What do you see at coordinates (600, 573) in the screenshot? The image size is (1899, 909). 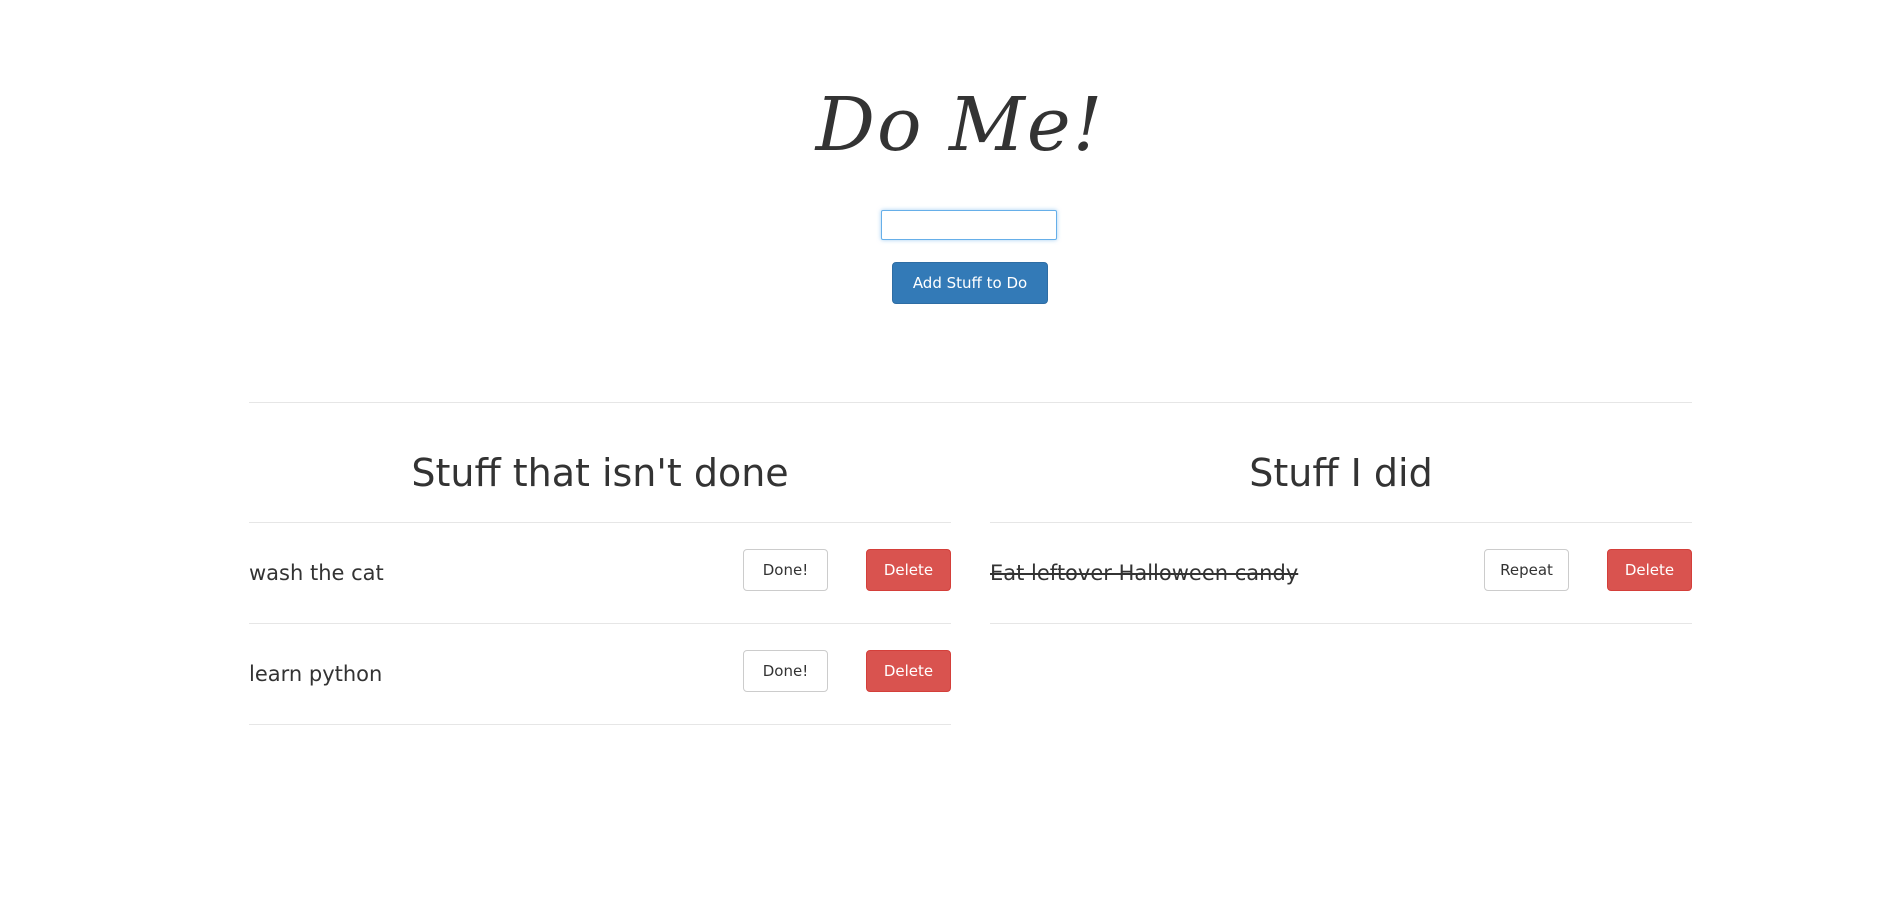 I see `todo-item: wash the cat Done! Delete` at bounding box center [600, 573].